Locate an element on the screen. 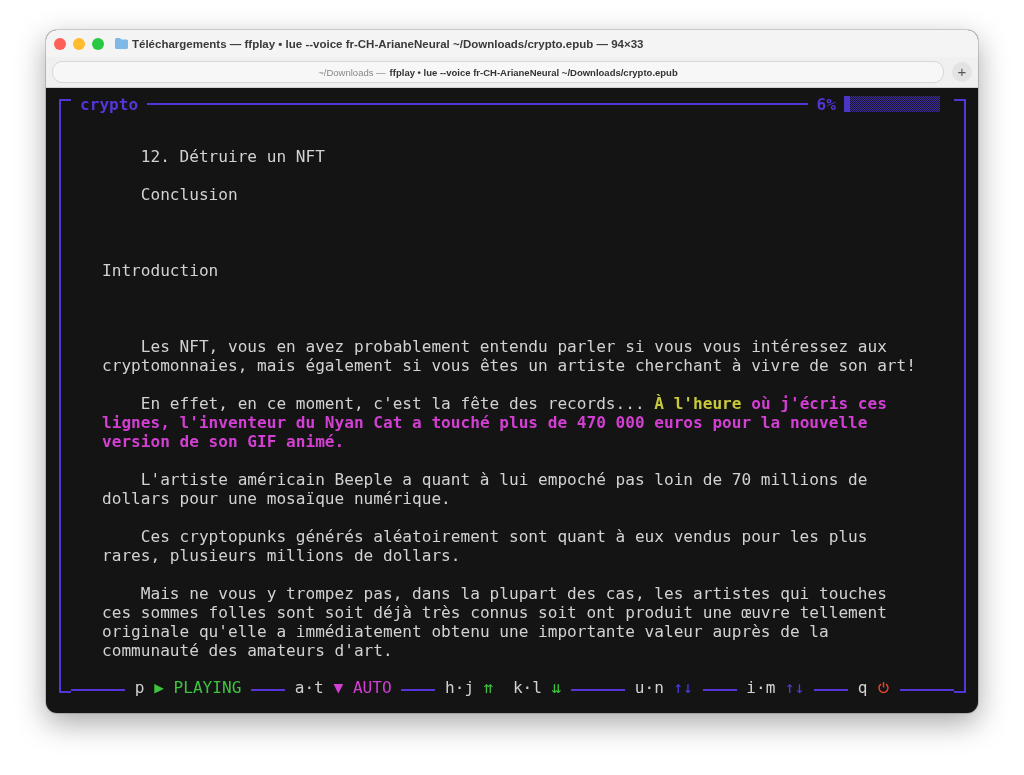  paragraph: Les NFT, vous en avez probablement entendu parler si vous vous intéressez aux cryptomonnaies, mais également si vous êtes un artiste cherchant à vivre de son art! is located at coordinates (509, 356).